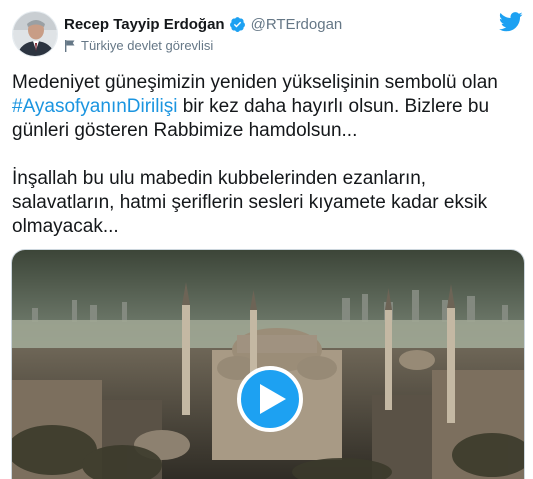  I want to click on government-label-text: Türkiye devlet görevlisi, so click(147, 45).